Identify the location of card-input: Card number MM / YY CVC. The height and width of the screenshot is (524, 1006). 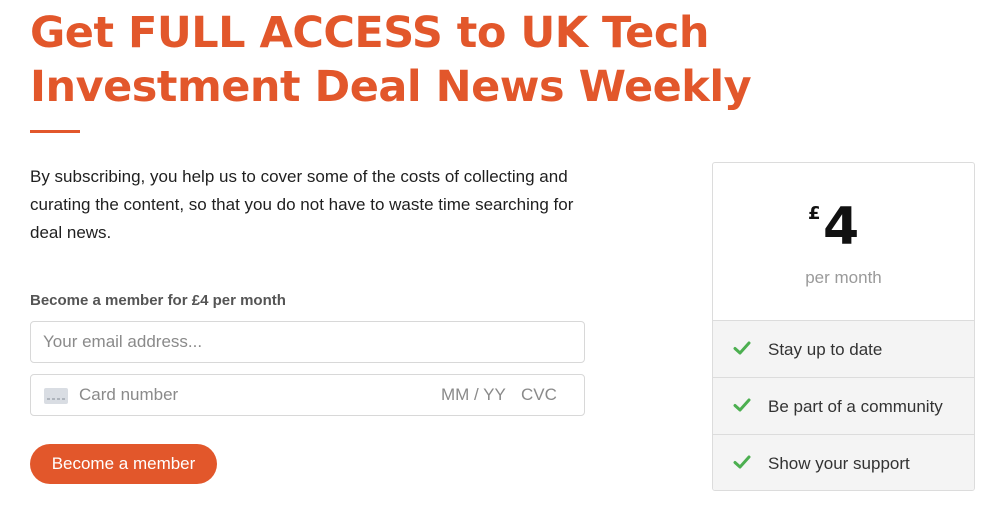
(307, 395).